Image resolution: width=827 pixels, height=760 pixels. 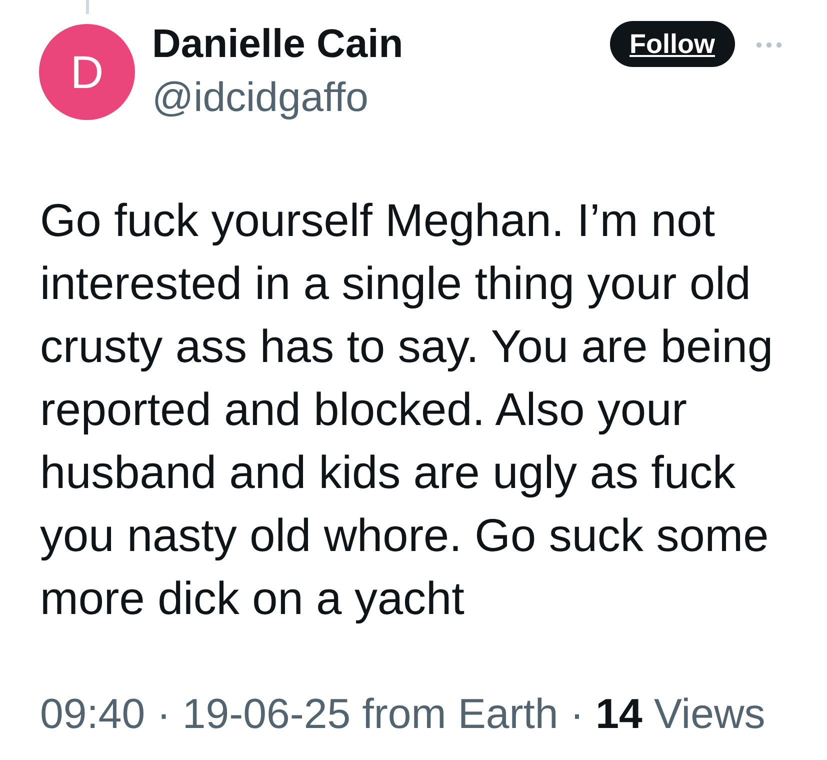 I want to click on more-icon, so click(x=769, y=45).